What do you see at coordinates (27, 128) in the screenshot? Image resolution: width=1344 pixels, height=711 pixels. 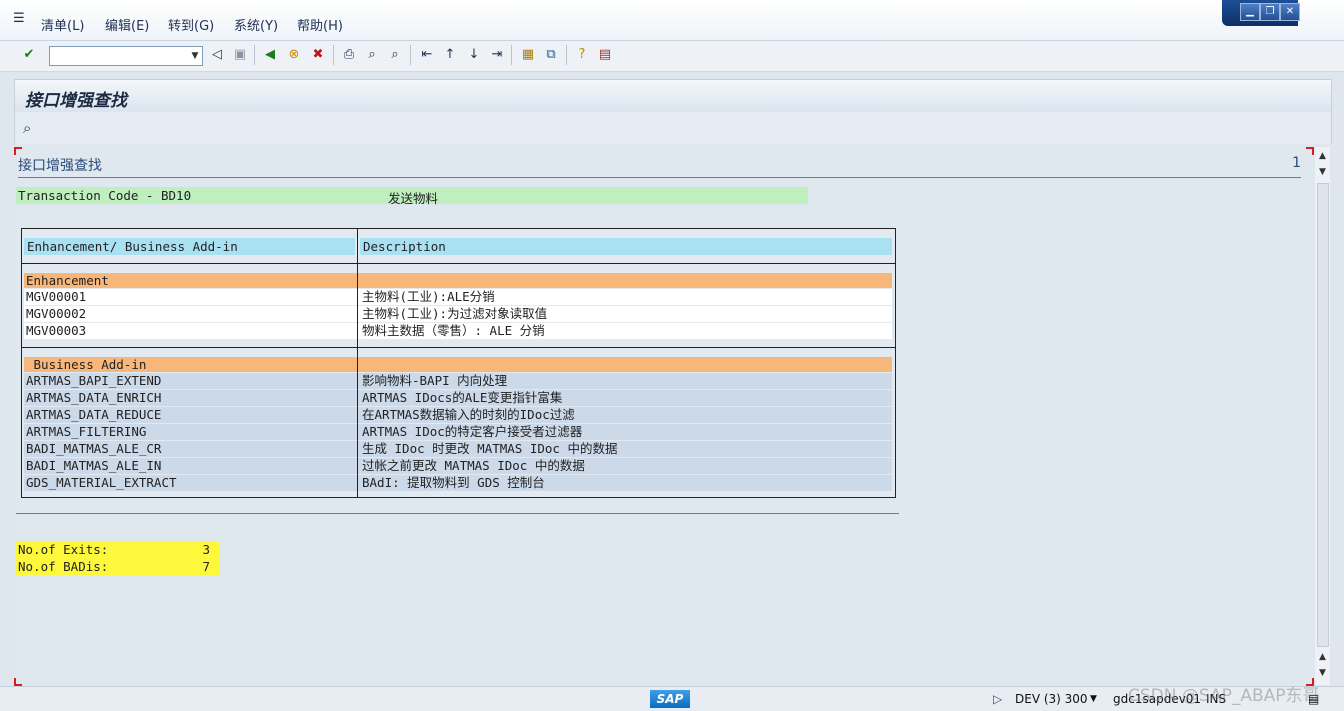 I see `search-icon: ⌕` at bounding box center [27, 128].